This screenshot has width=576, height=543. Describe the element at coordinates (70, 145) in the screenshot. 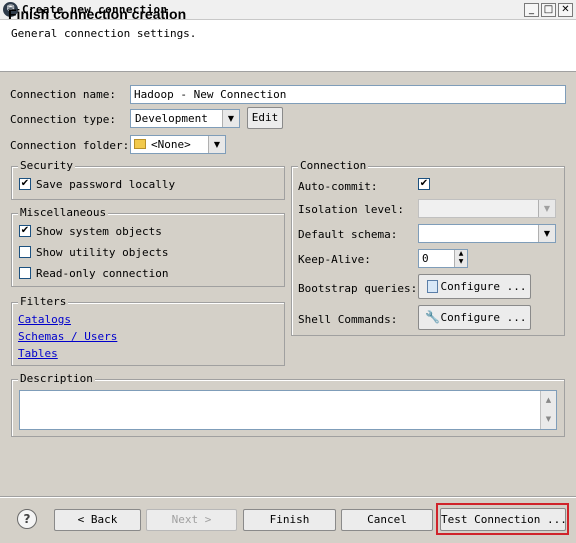

I see `connection-folder-label: Connection folder:` at that location.